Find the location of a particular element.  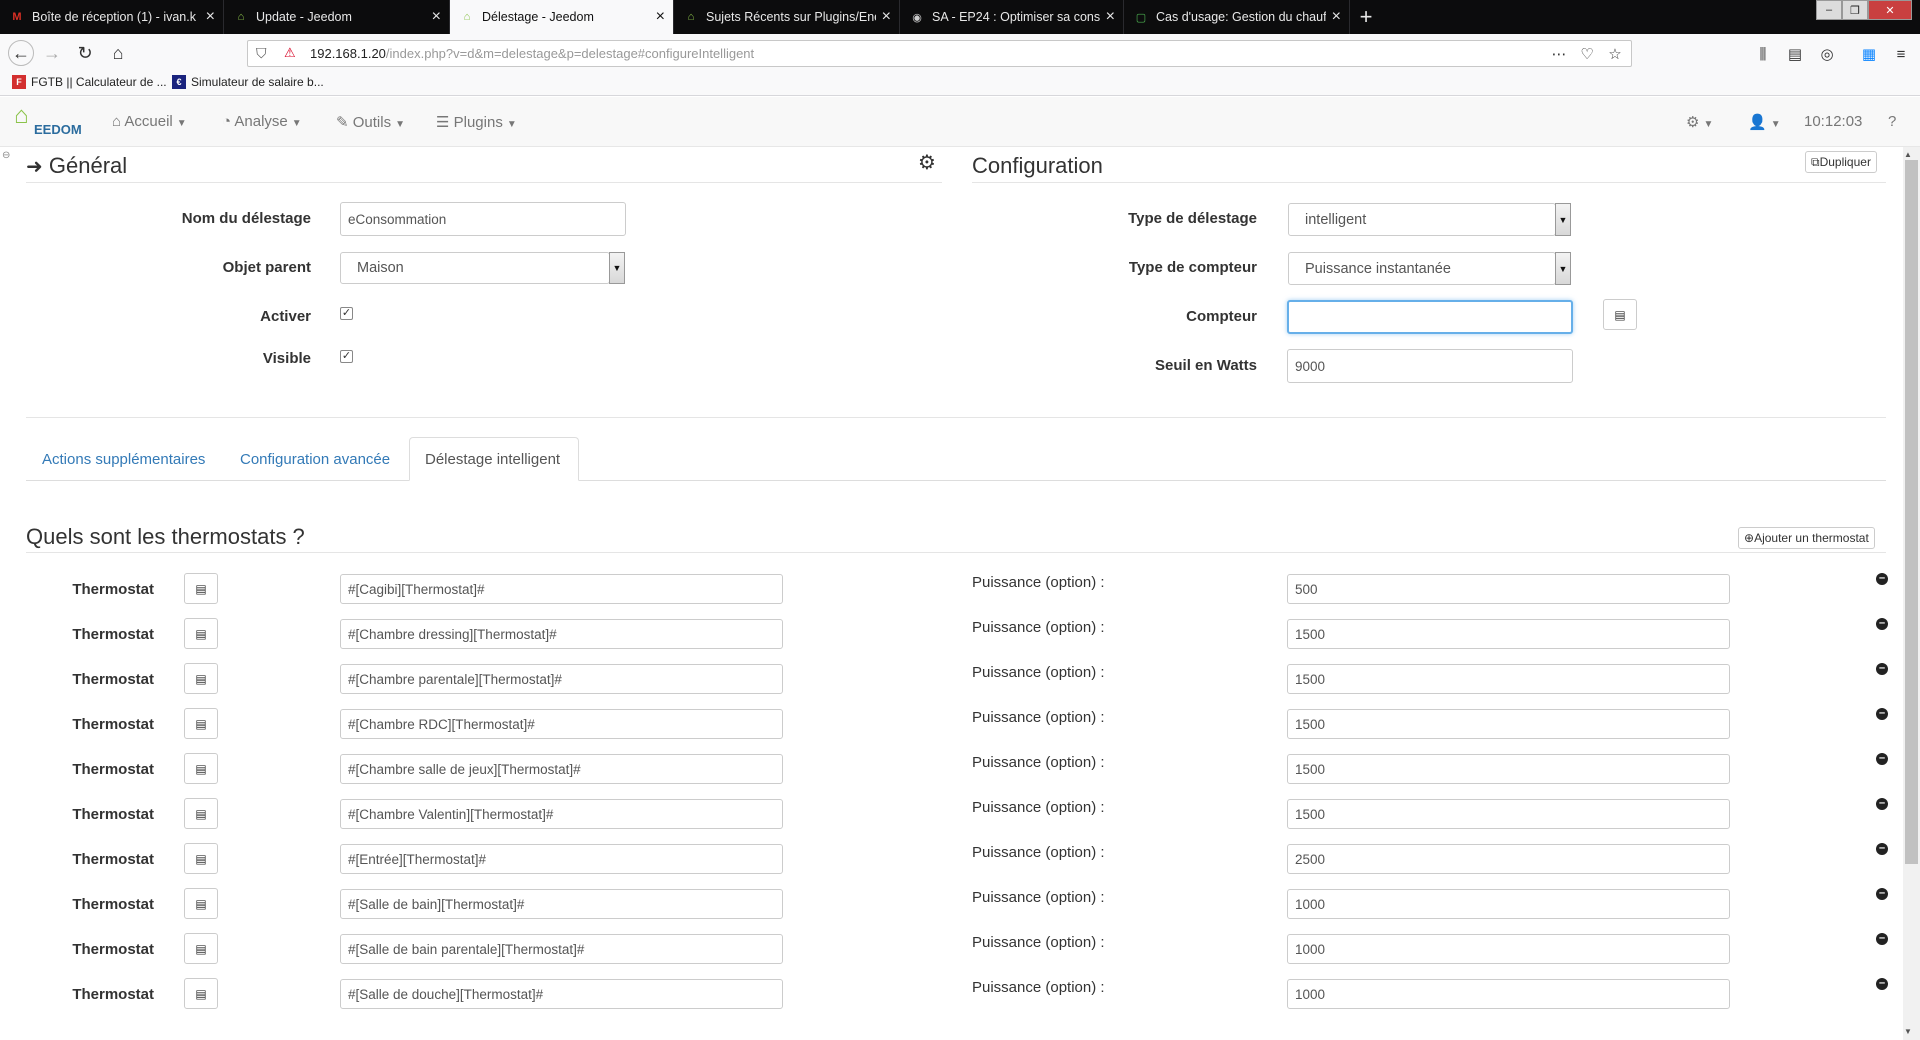

tab-delestage-intelligent: Délestage intelligent is located at coordinates (492, 459).